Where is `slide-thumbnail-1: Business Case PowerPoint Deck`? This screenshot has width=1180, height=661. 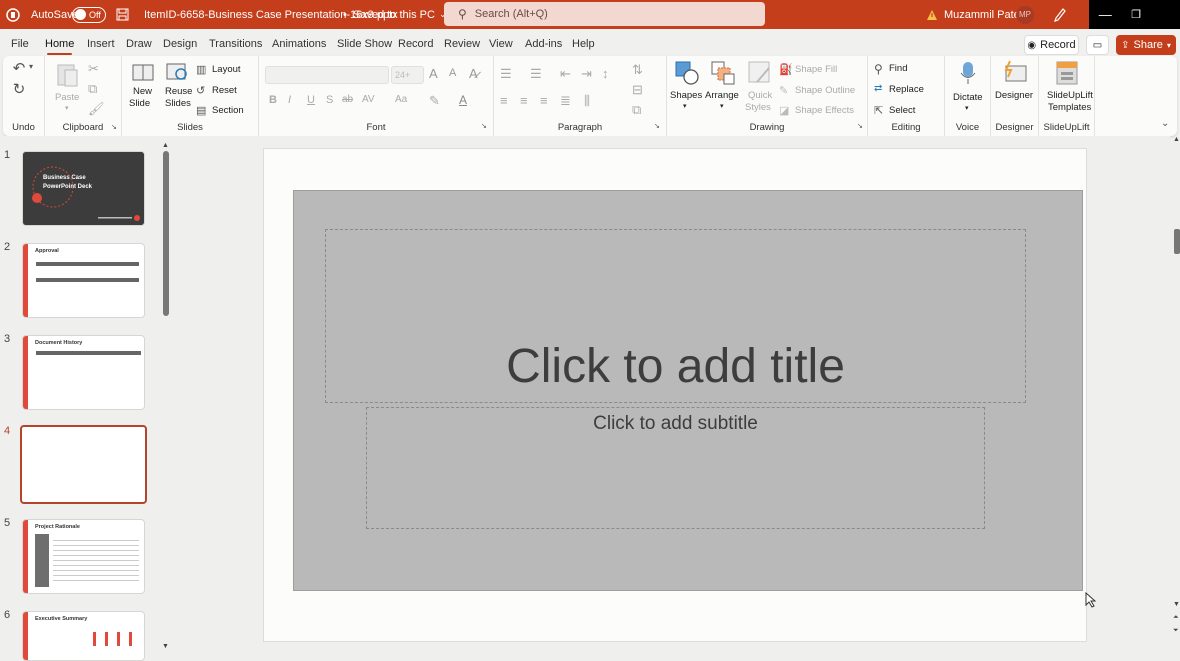 slide-thumbnail-1: Business Case PowerPoint Deck is located at coordinates (83, 188).